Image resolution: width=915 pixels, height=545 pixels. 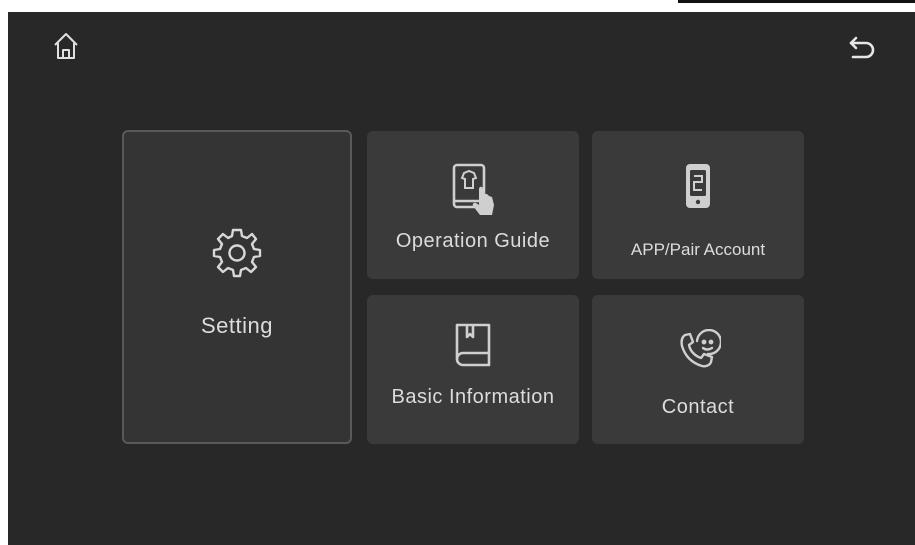 What do you see at coordinates (698, 249) in the screenshot?
I see `app-pair-account-label: APP/Pair Account` at bounding box center [698, 249].